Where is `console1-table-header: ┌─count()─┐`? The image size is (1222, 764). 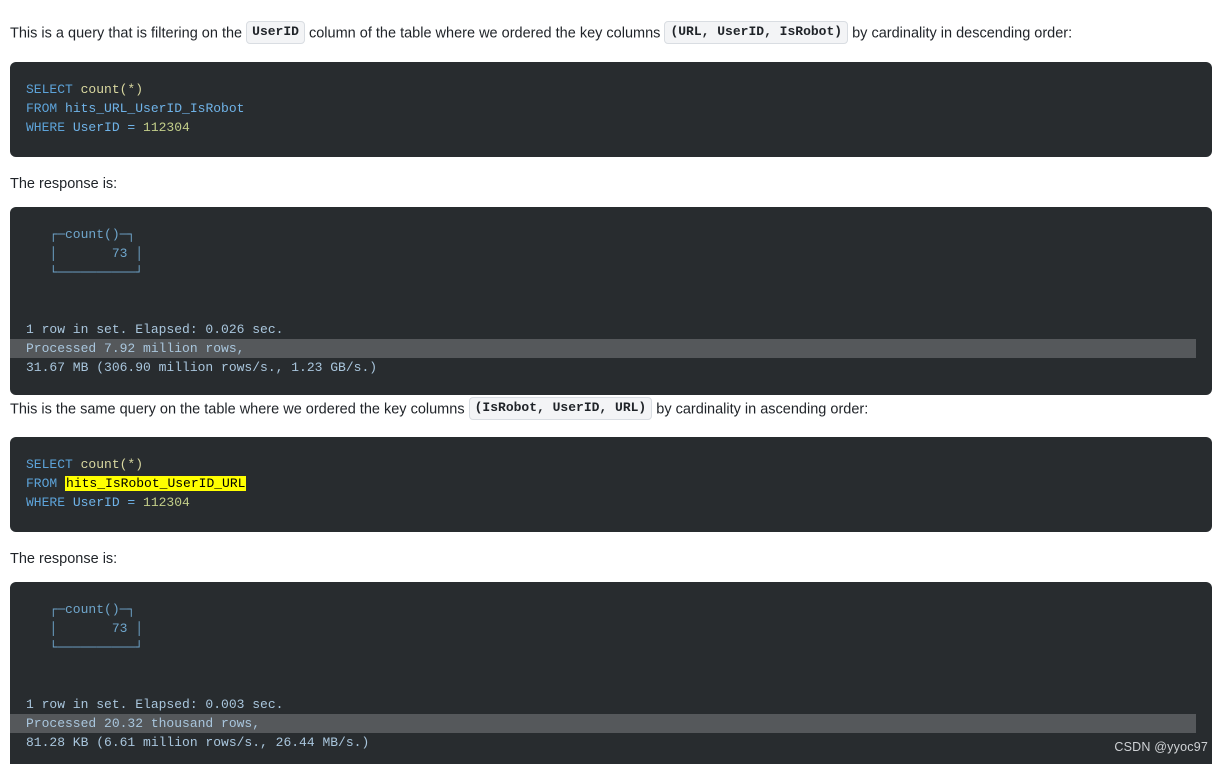
console1-table-header: ┌─count()─┐ is located at coordinates (81, 234).